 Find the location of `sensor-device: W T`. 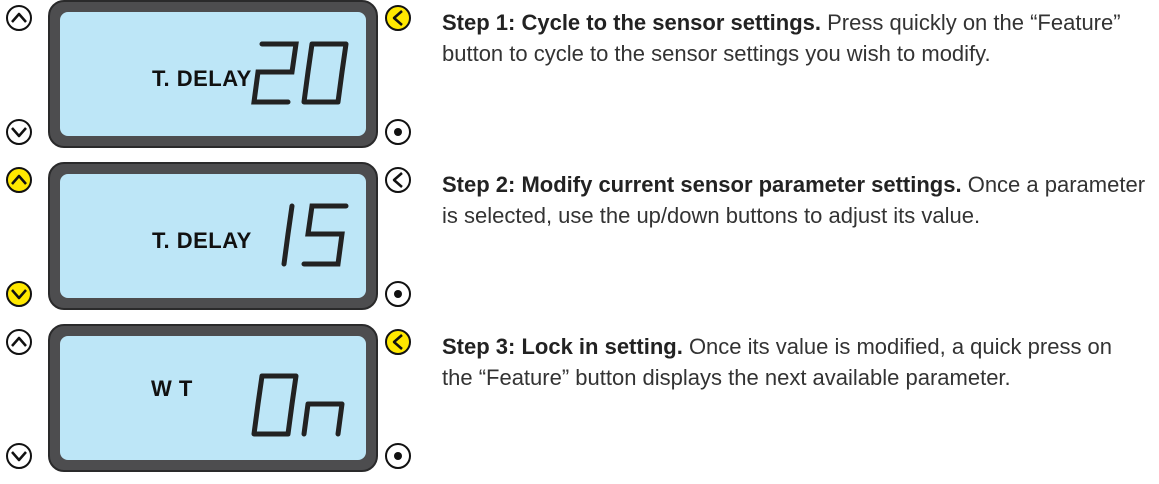

sensor-device: W T is located at coordinates (210, 404).